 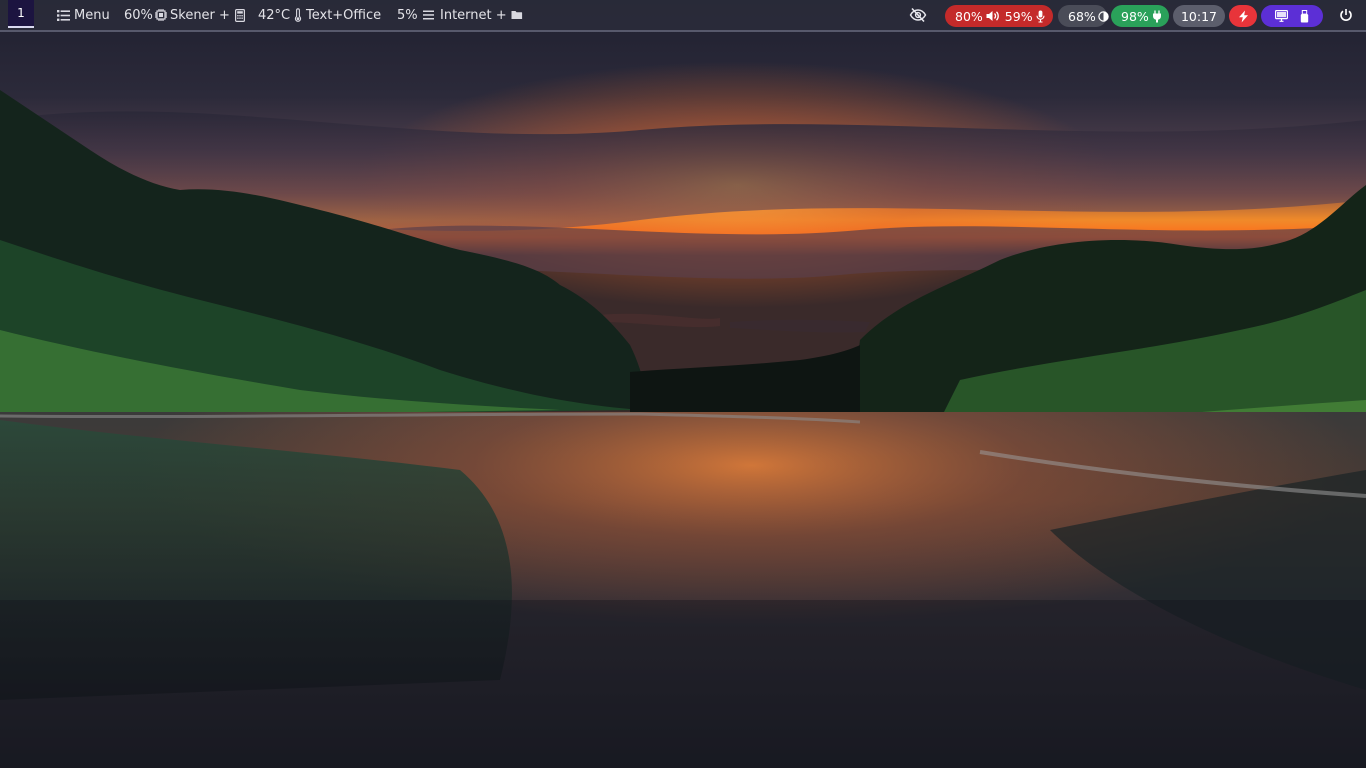 I want to click on thermometer-icon, so click(x=298, y=15).